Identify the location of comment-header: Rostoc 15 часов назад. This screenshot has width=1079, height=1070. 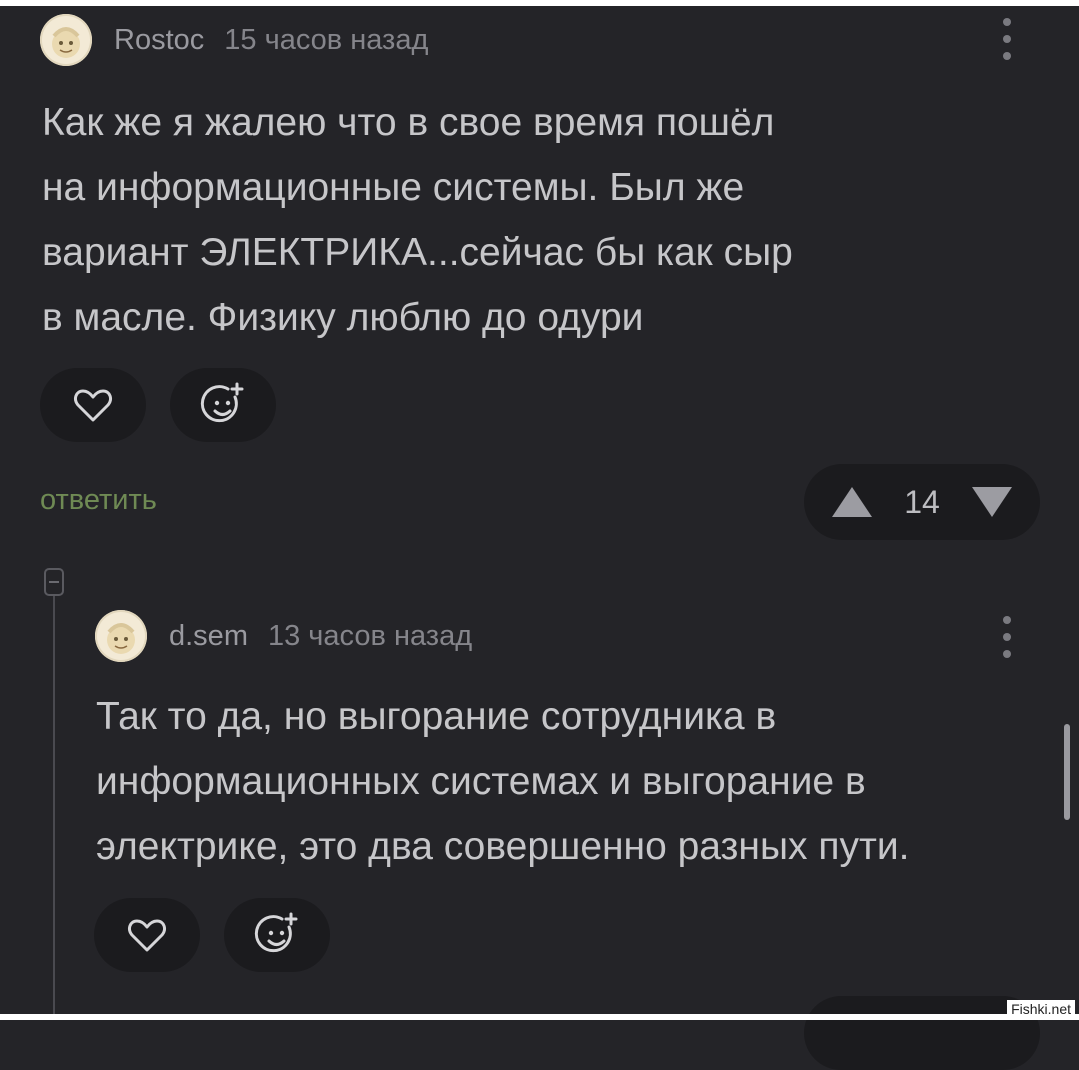
(234, 40).